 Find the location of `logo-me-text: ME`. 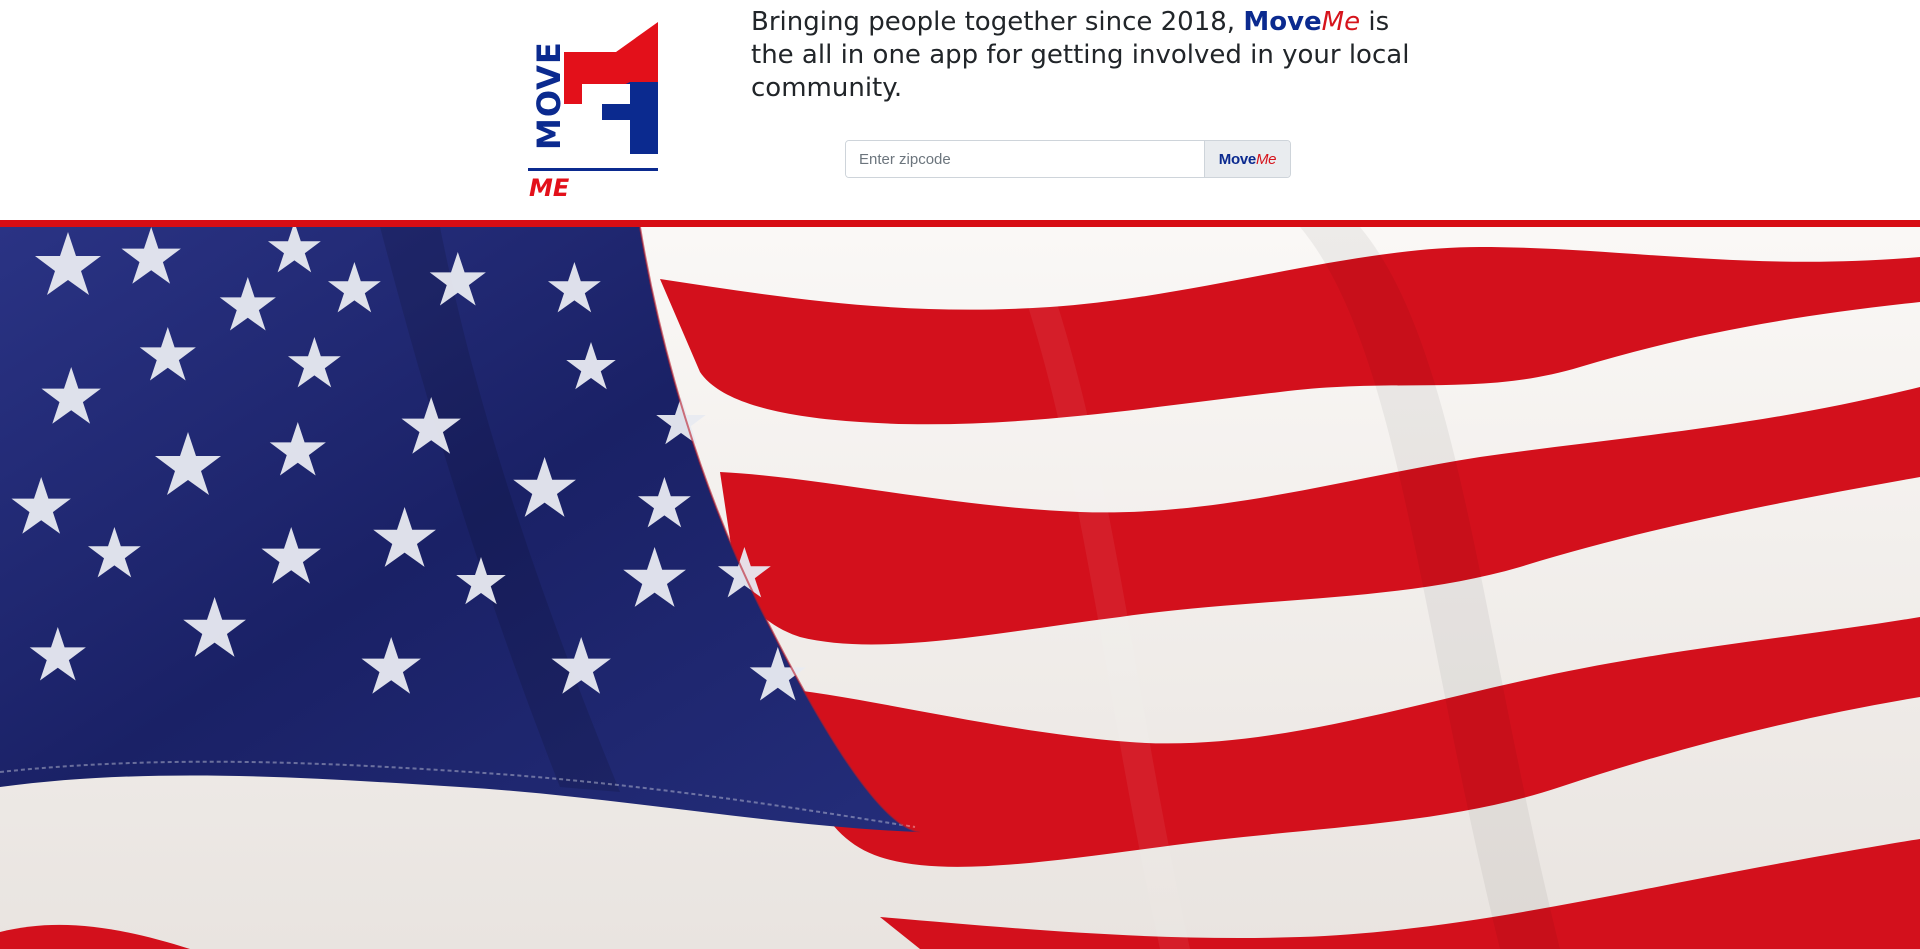

logo-me-text: ME is located at coordinates (549, 186).